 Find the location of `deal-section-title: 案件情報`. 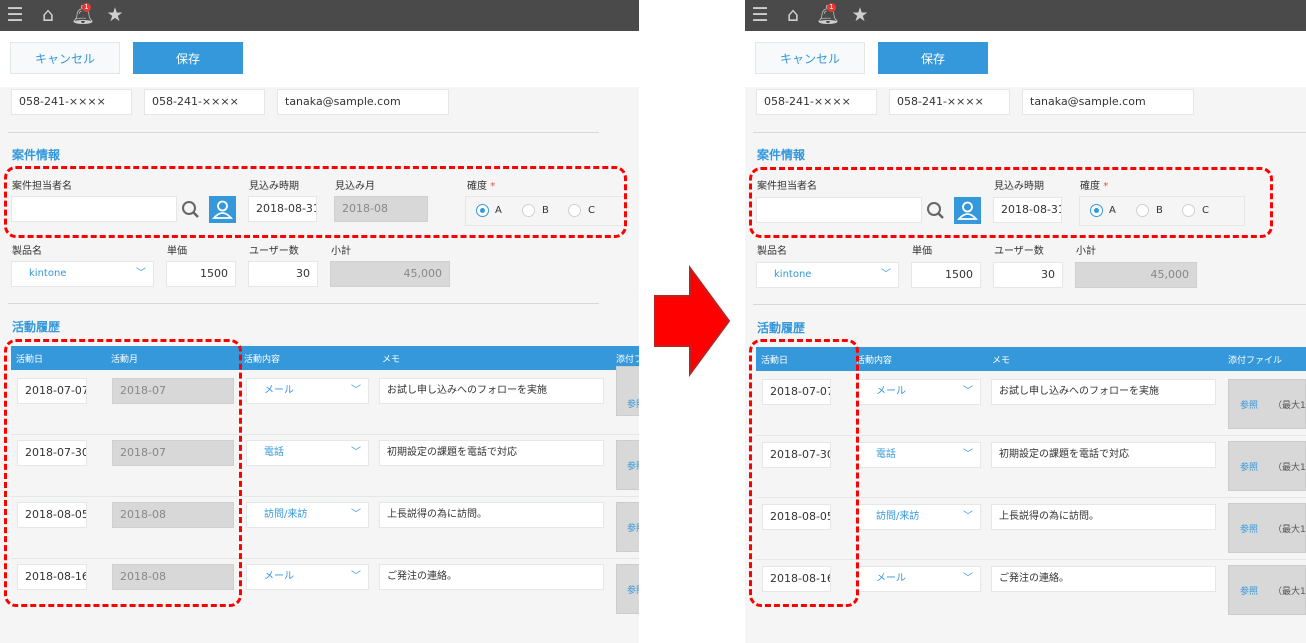

deal-section-title: 案件情報 is located at coordinates (781, 155).